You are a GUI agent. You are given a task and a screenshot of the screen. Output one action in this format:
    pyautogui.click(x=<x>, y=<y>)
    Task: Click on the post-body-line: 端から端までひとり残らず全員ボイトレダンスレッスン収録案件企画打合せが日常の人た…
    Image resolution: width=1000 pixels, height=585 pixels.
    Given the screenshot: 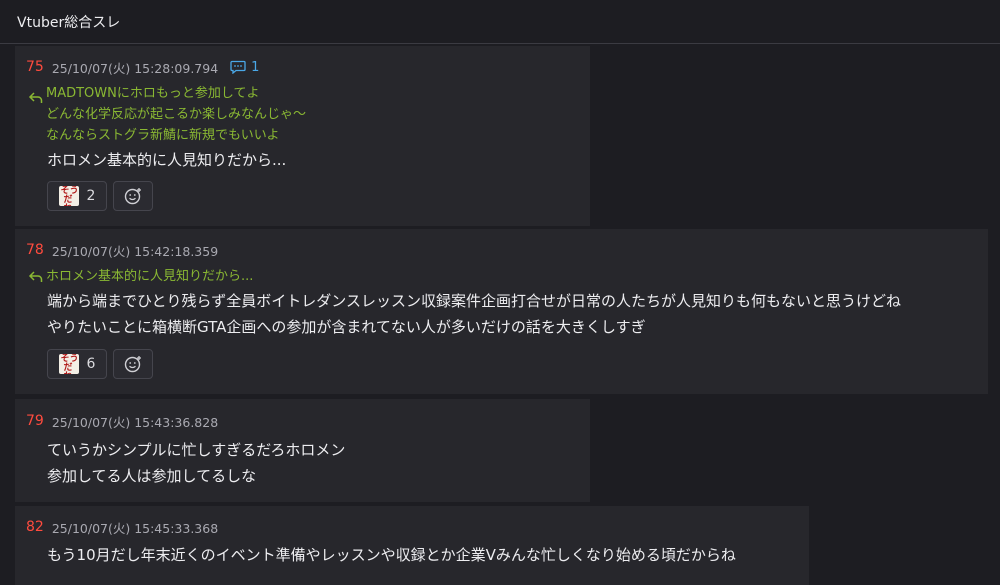 What is the action you would take?
    pyautogui.click(x=474, y=301)
    